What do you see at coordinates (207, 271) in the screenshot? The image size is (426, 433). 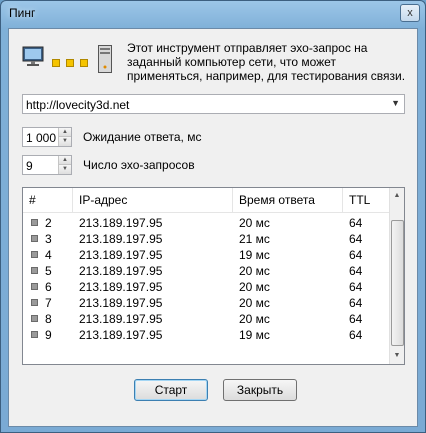 I see `table-row: 5 213.189.197.95 20 мс 64` at bounding box center [207, 271].